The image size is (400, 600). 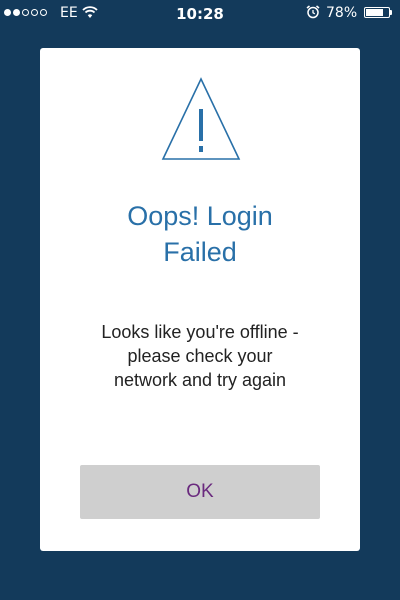 I want to click on status-bar: EE 10:28 78%, so click(x=200, y=13).